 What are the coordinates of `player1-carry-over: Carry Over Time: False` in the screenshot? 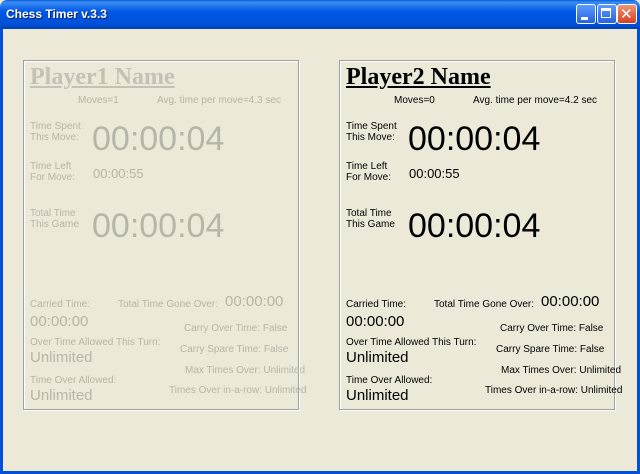 It's located at (236, 328).